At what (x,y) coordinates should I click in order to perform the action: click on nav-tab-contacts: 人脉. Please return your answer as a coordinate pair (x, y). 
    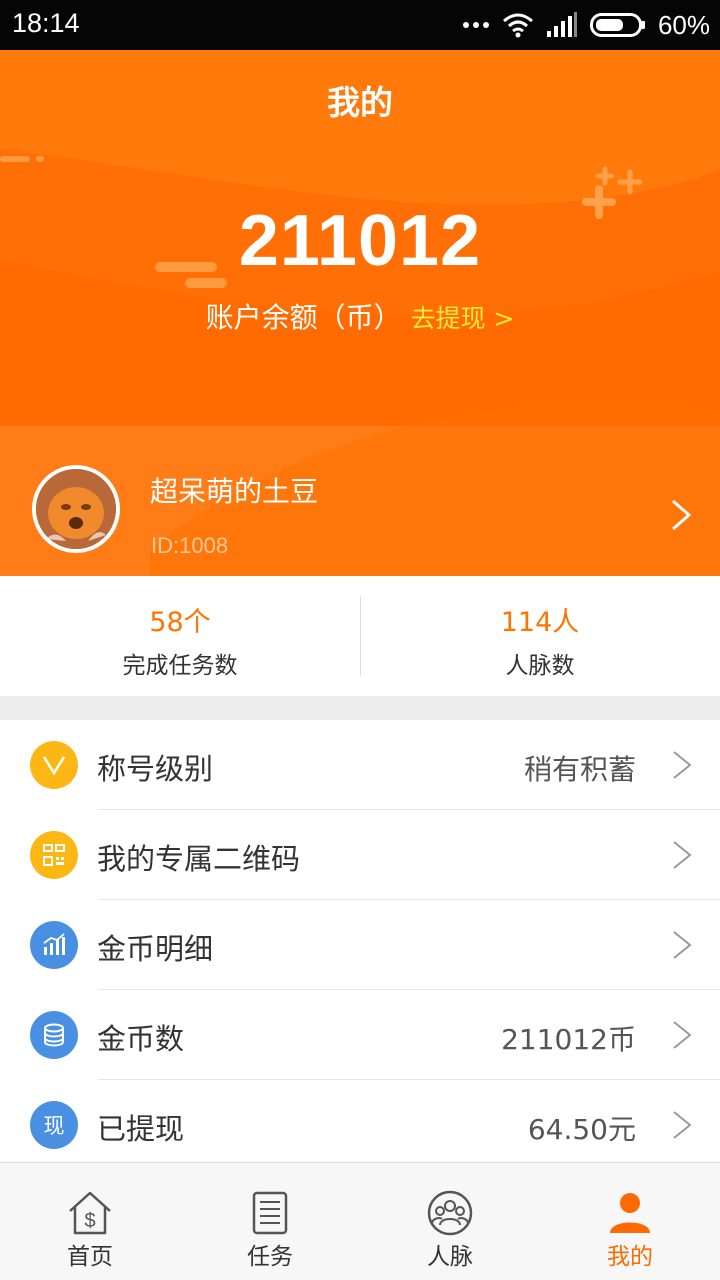
    Looking at the image, I should click on (450, 1221).